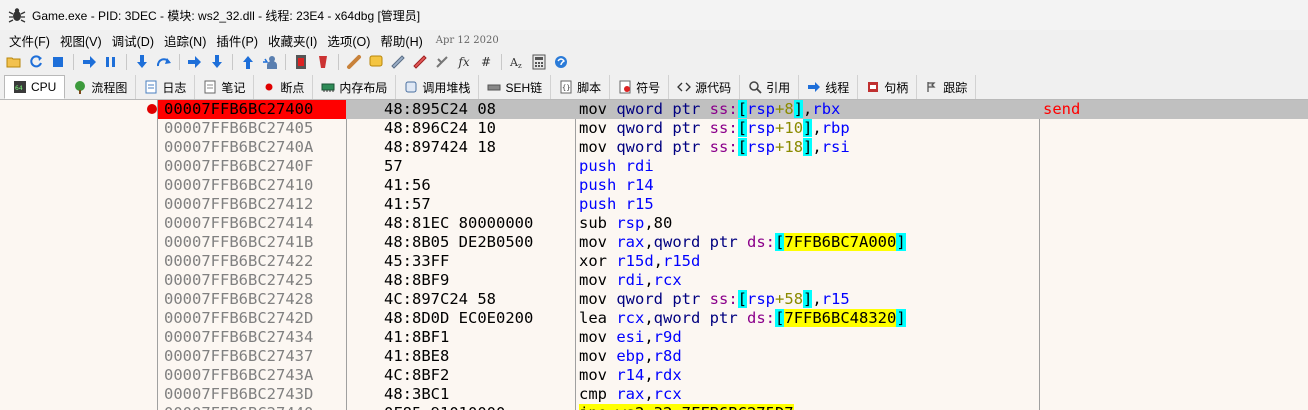  What do you see at coordinates (401, 40) in the screenshot?
I see `menu-help: 帮助(H)` at bounding box center [401, 40].